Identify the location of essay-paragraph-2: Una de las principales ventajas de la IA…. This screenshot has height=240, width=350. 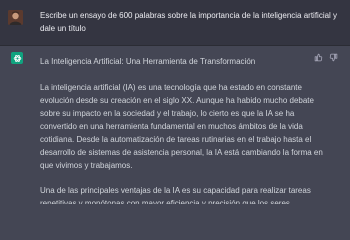
(175, 195).